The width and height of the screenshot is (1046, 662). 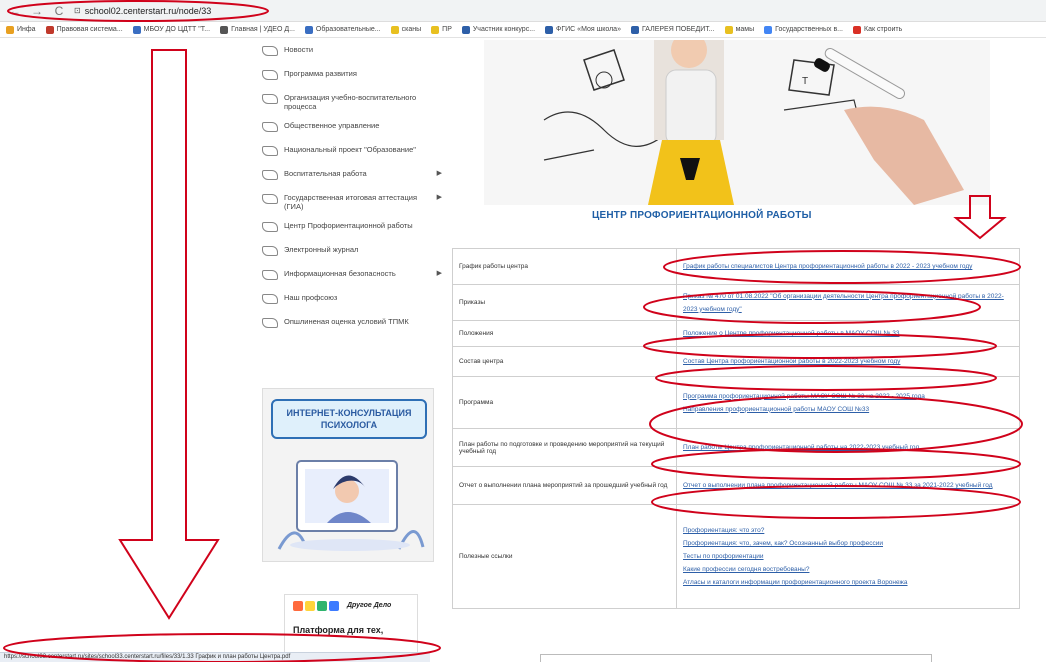 I want to click on bookmark-item: сканы, so click(x=406, y=29).